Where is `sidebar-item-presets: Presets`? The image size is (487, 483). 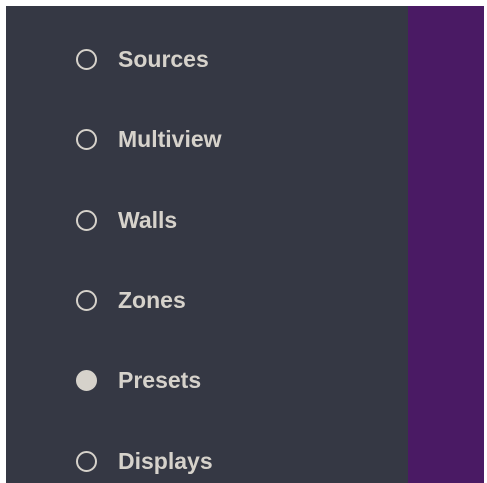 sidebar-item-presets: Presets is located at coordinates (138, 380).